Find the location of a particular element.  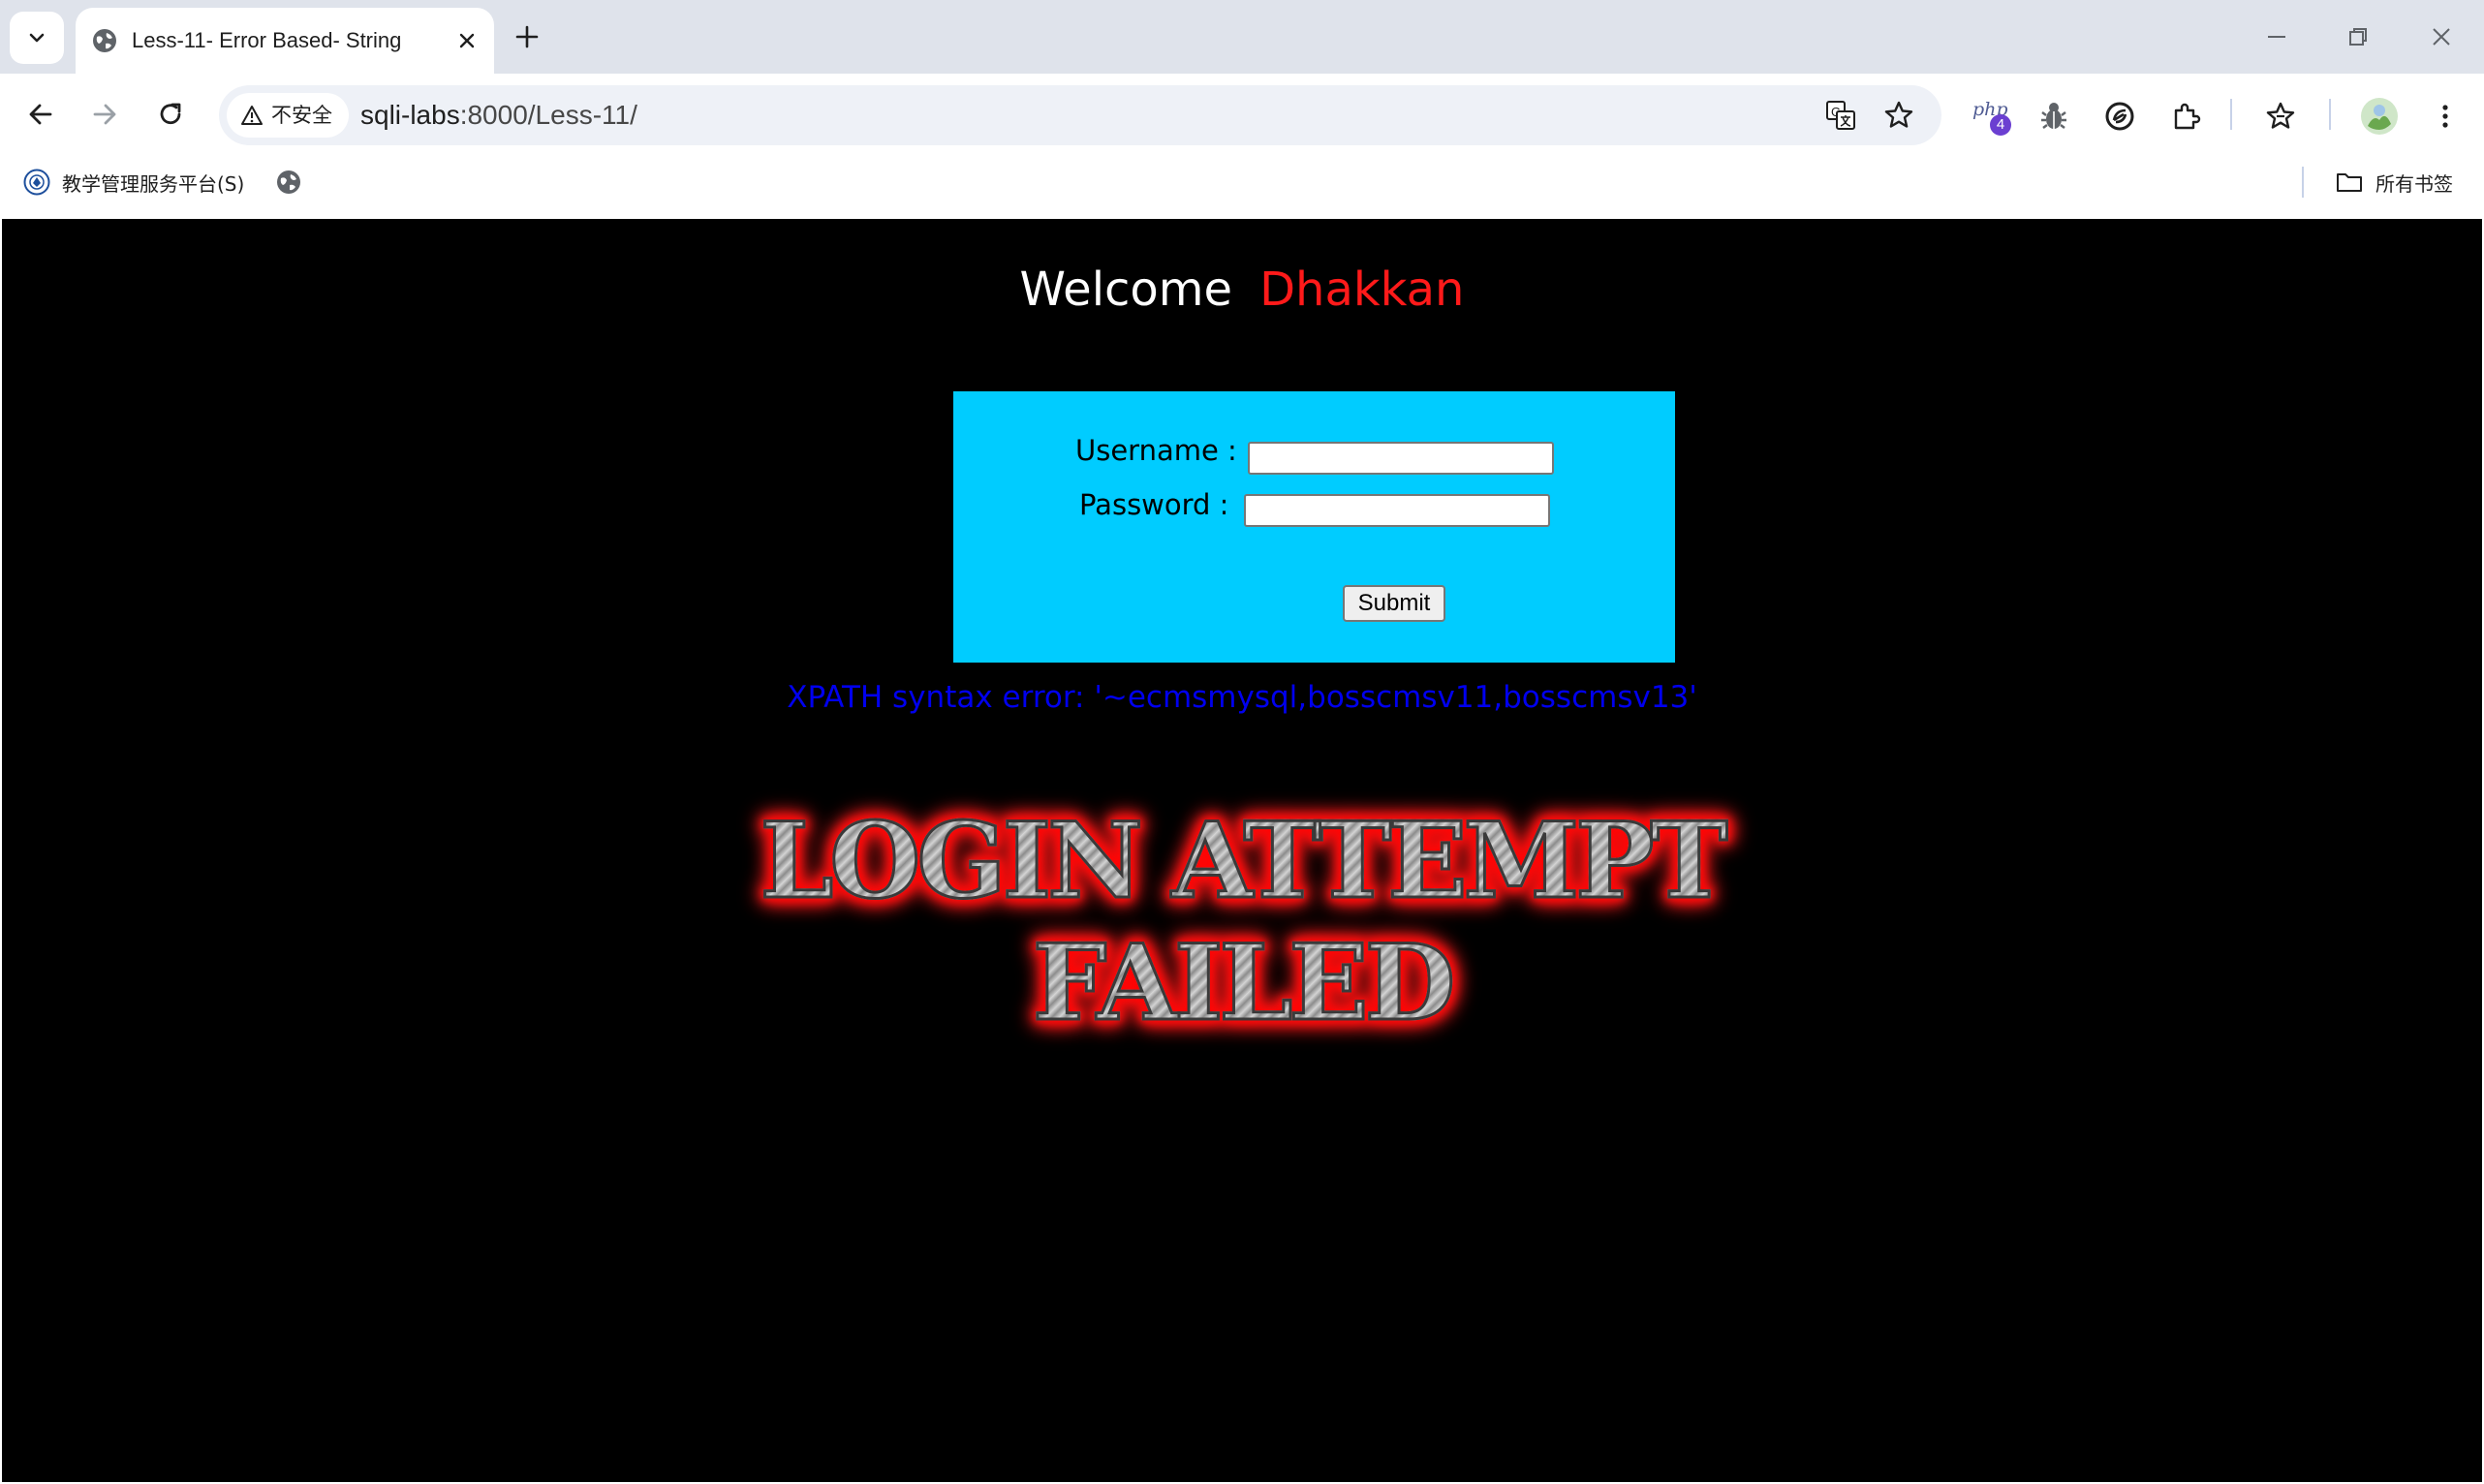

minimize-icon is located at coordinates (2276, 36).